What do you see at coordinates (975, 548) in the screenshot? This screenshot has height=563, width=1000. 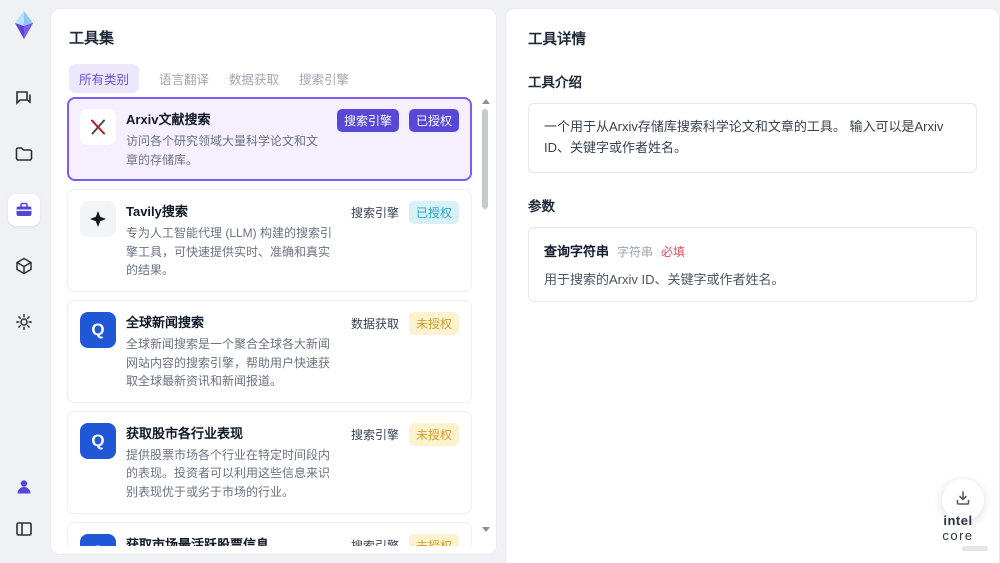 I see `intel-logo-subtext` at bounding box center [975, 548].